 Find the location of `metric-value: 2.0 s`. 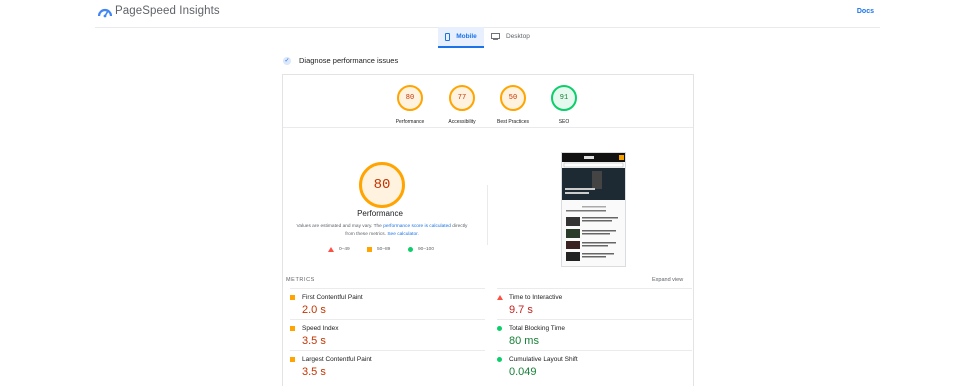

metric-value: 2.0 s is located at coordinates (314, 310).